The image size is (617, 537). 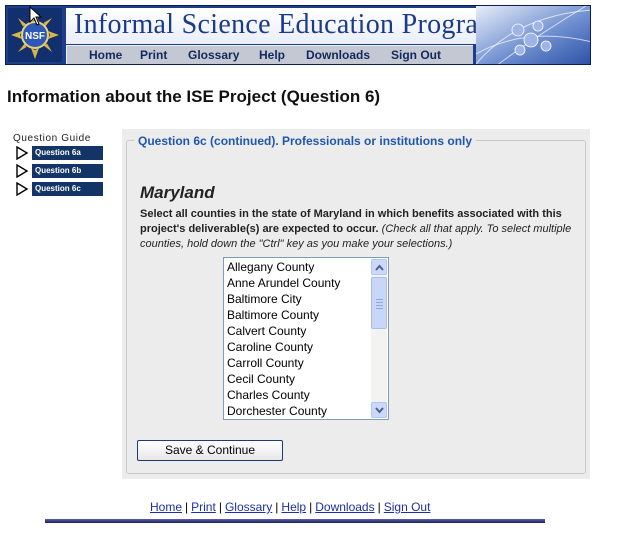 I want to click on footer-link-glossary: Glossary, so click(x=248, y=507).